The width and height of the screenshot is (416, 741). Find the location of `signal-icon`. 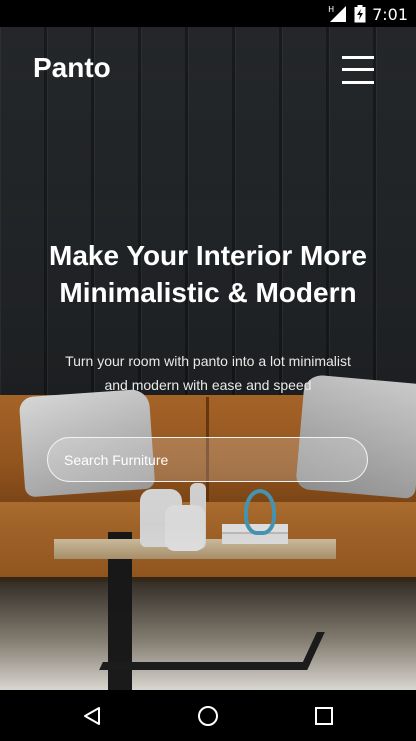

signal-icon is located at coordinates (338, 14).